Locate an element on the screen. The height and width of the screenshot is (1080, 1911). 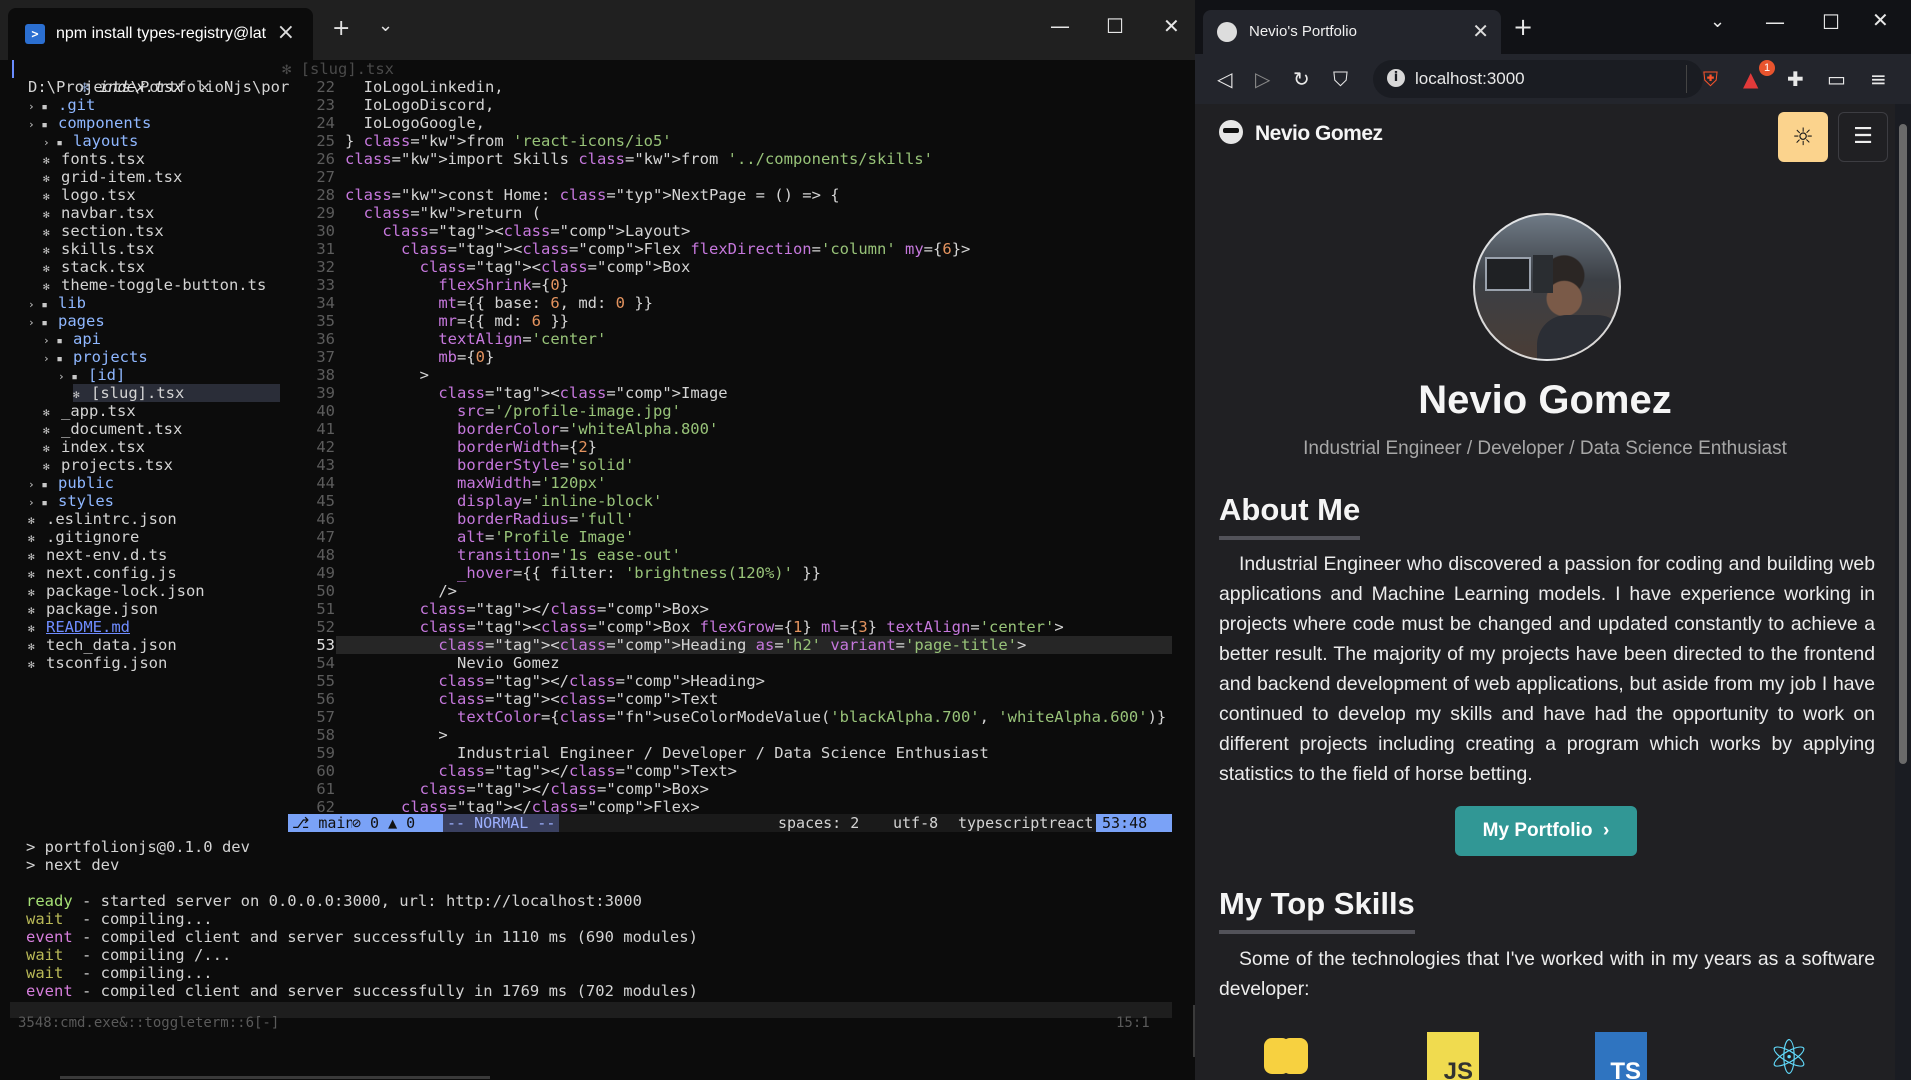
tree-file: ✻ tsconfig.json is located at coordinates (97, 663).